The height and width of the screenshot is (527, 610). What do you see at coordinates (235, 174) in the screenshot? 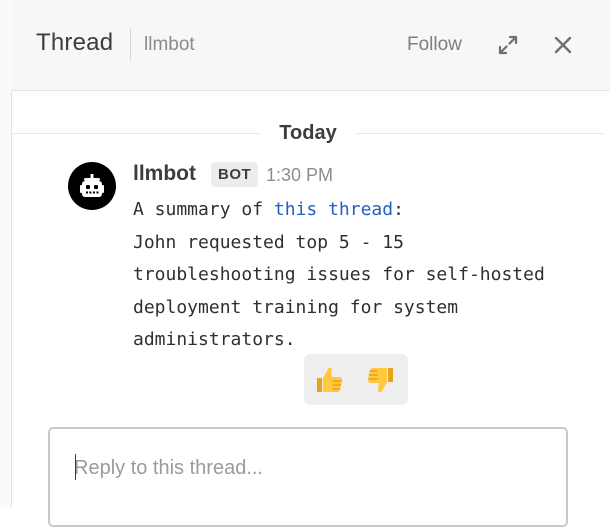
I see `bot-badge: BOT` at bounding box center [235, 174].